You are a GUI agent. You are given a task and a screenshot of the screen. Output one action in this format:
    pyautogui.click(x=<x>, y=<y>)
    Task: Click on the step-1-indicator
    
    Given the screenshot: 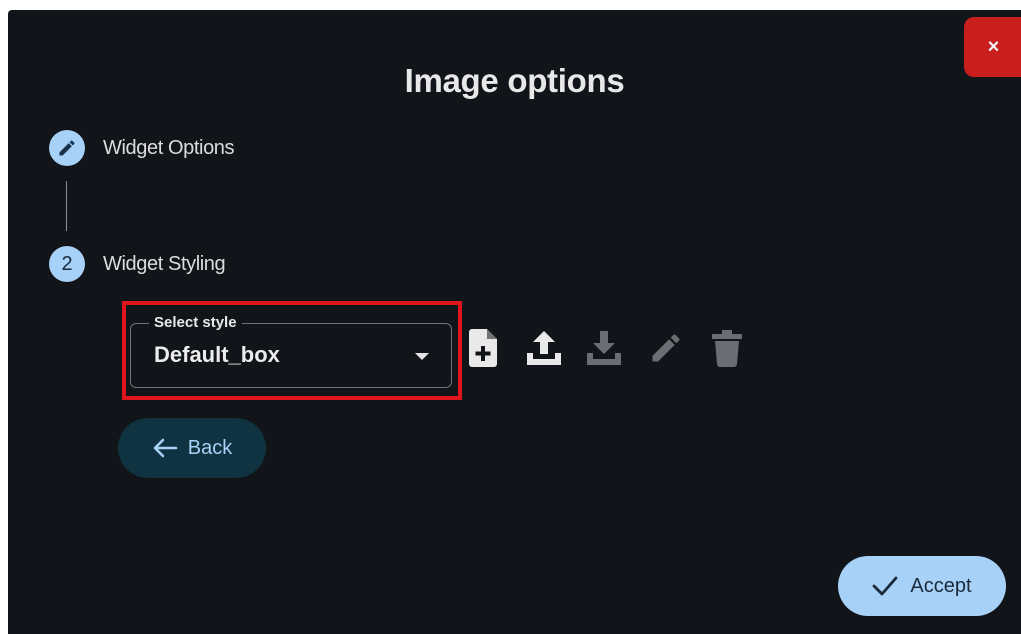 What is the action you would take?
    pyautogui.click(x=67, y=148)
    